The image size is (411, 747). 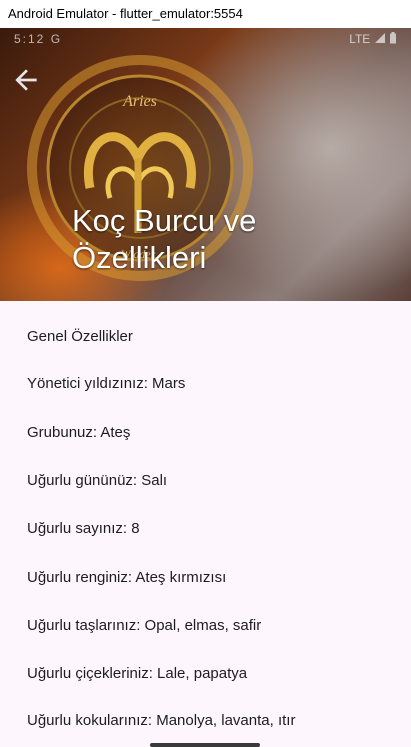 I want to click on list-item-yonetici-yildiz: Yönetici yıldızınız: Mars, so click(x=106, y=383).